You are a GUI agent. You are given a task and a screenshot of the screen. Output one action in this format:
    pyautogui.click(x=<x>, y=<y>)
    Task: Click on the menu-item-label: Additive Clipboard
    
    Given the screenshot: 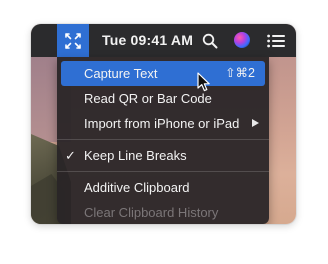 What is the action you would take?
    pyautogui.click(x=137, y=187)
    